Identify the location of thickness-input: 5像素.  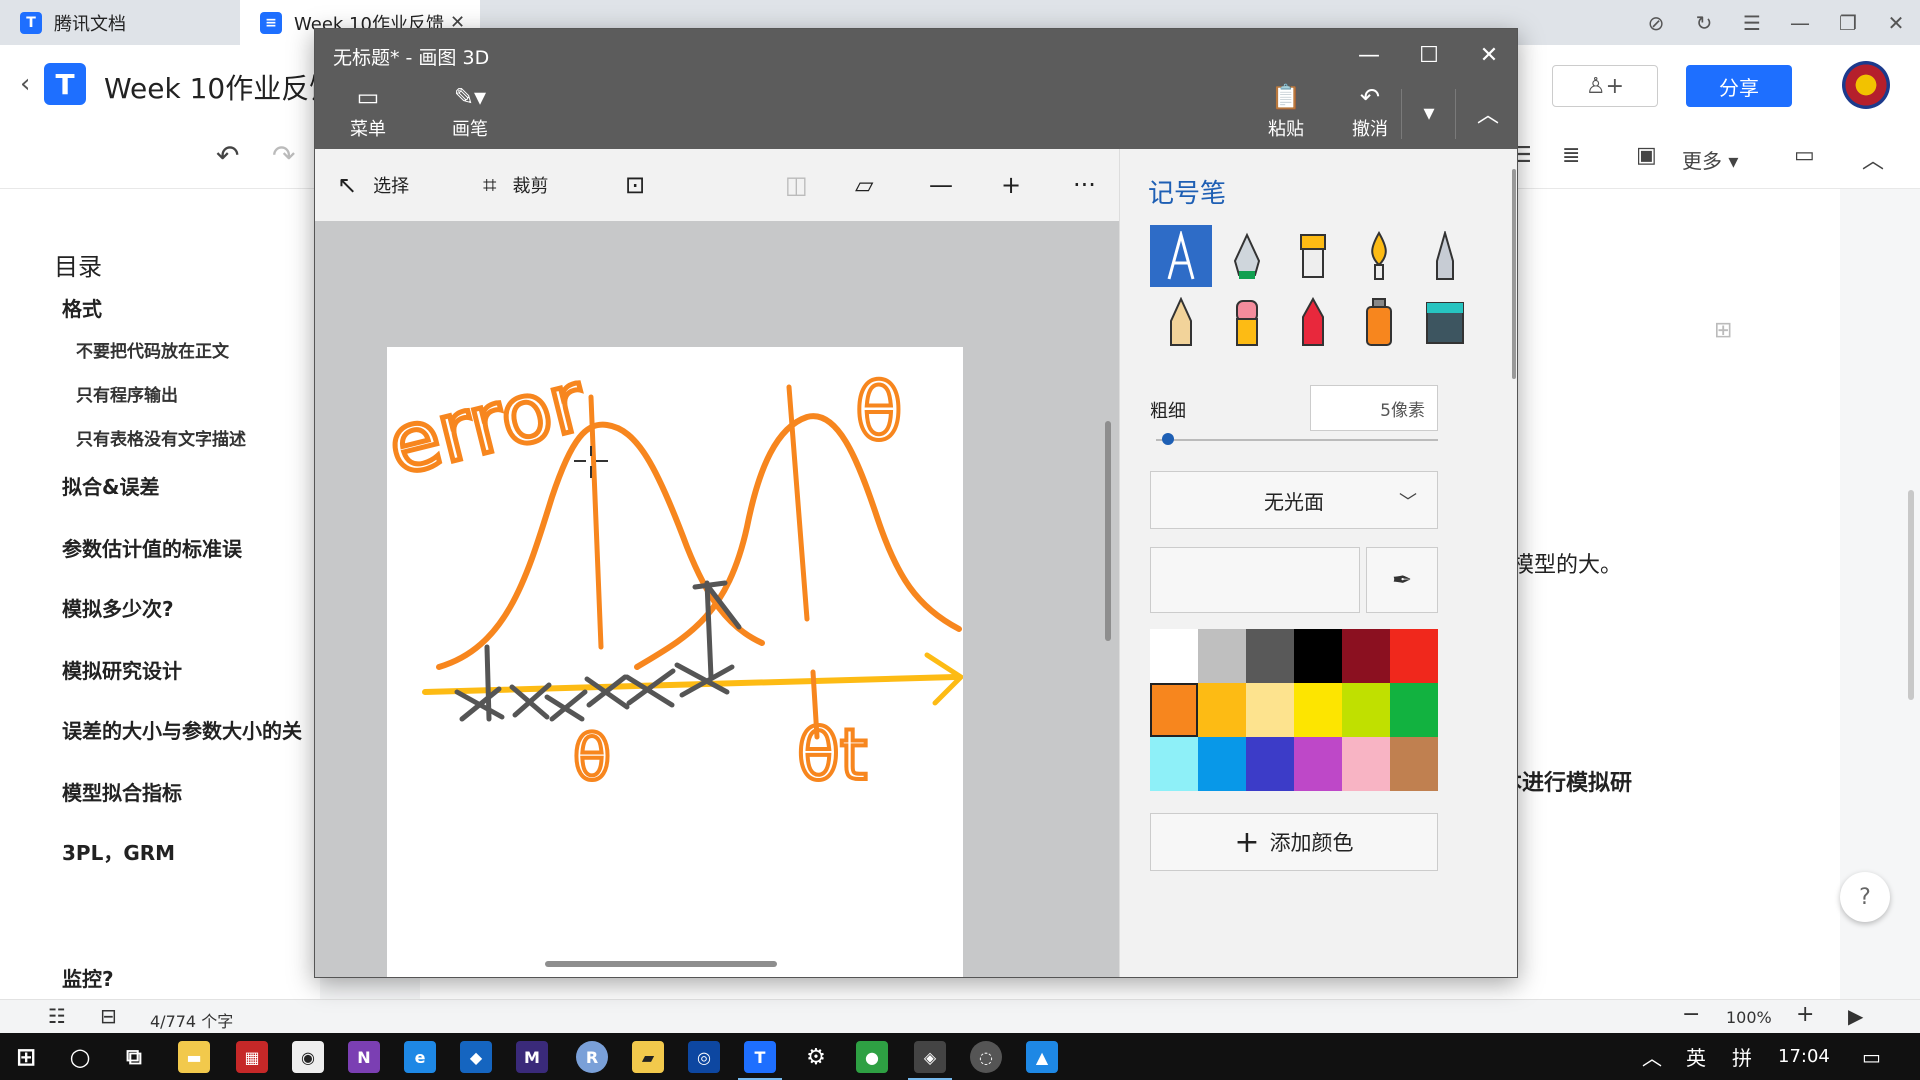
(1374, 408).